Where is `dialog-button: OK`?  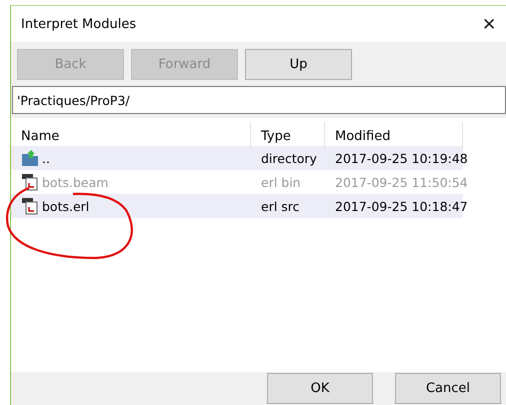 dialog-button: OK is located at coordinates (320, 388).